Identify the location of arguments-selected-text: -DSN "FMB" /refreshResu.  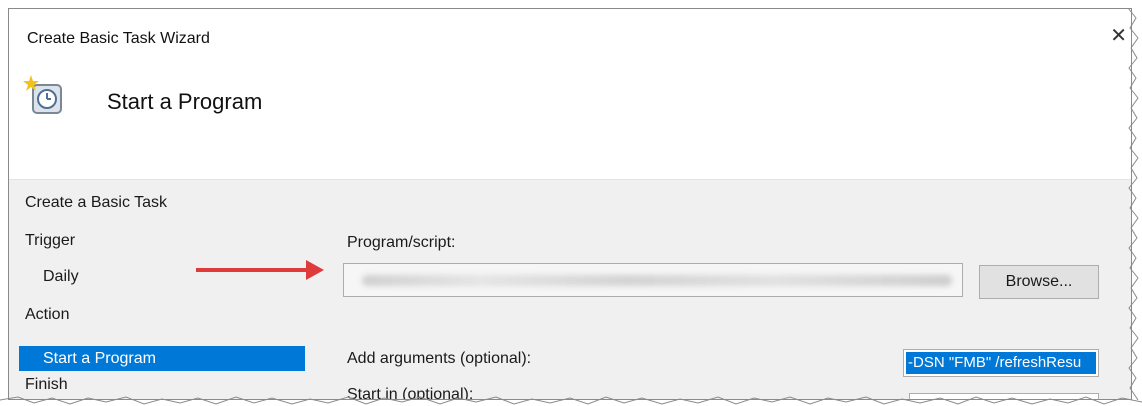
(1001, 363).